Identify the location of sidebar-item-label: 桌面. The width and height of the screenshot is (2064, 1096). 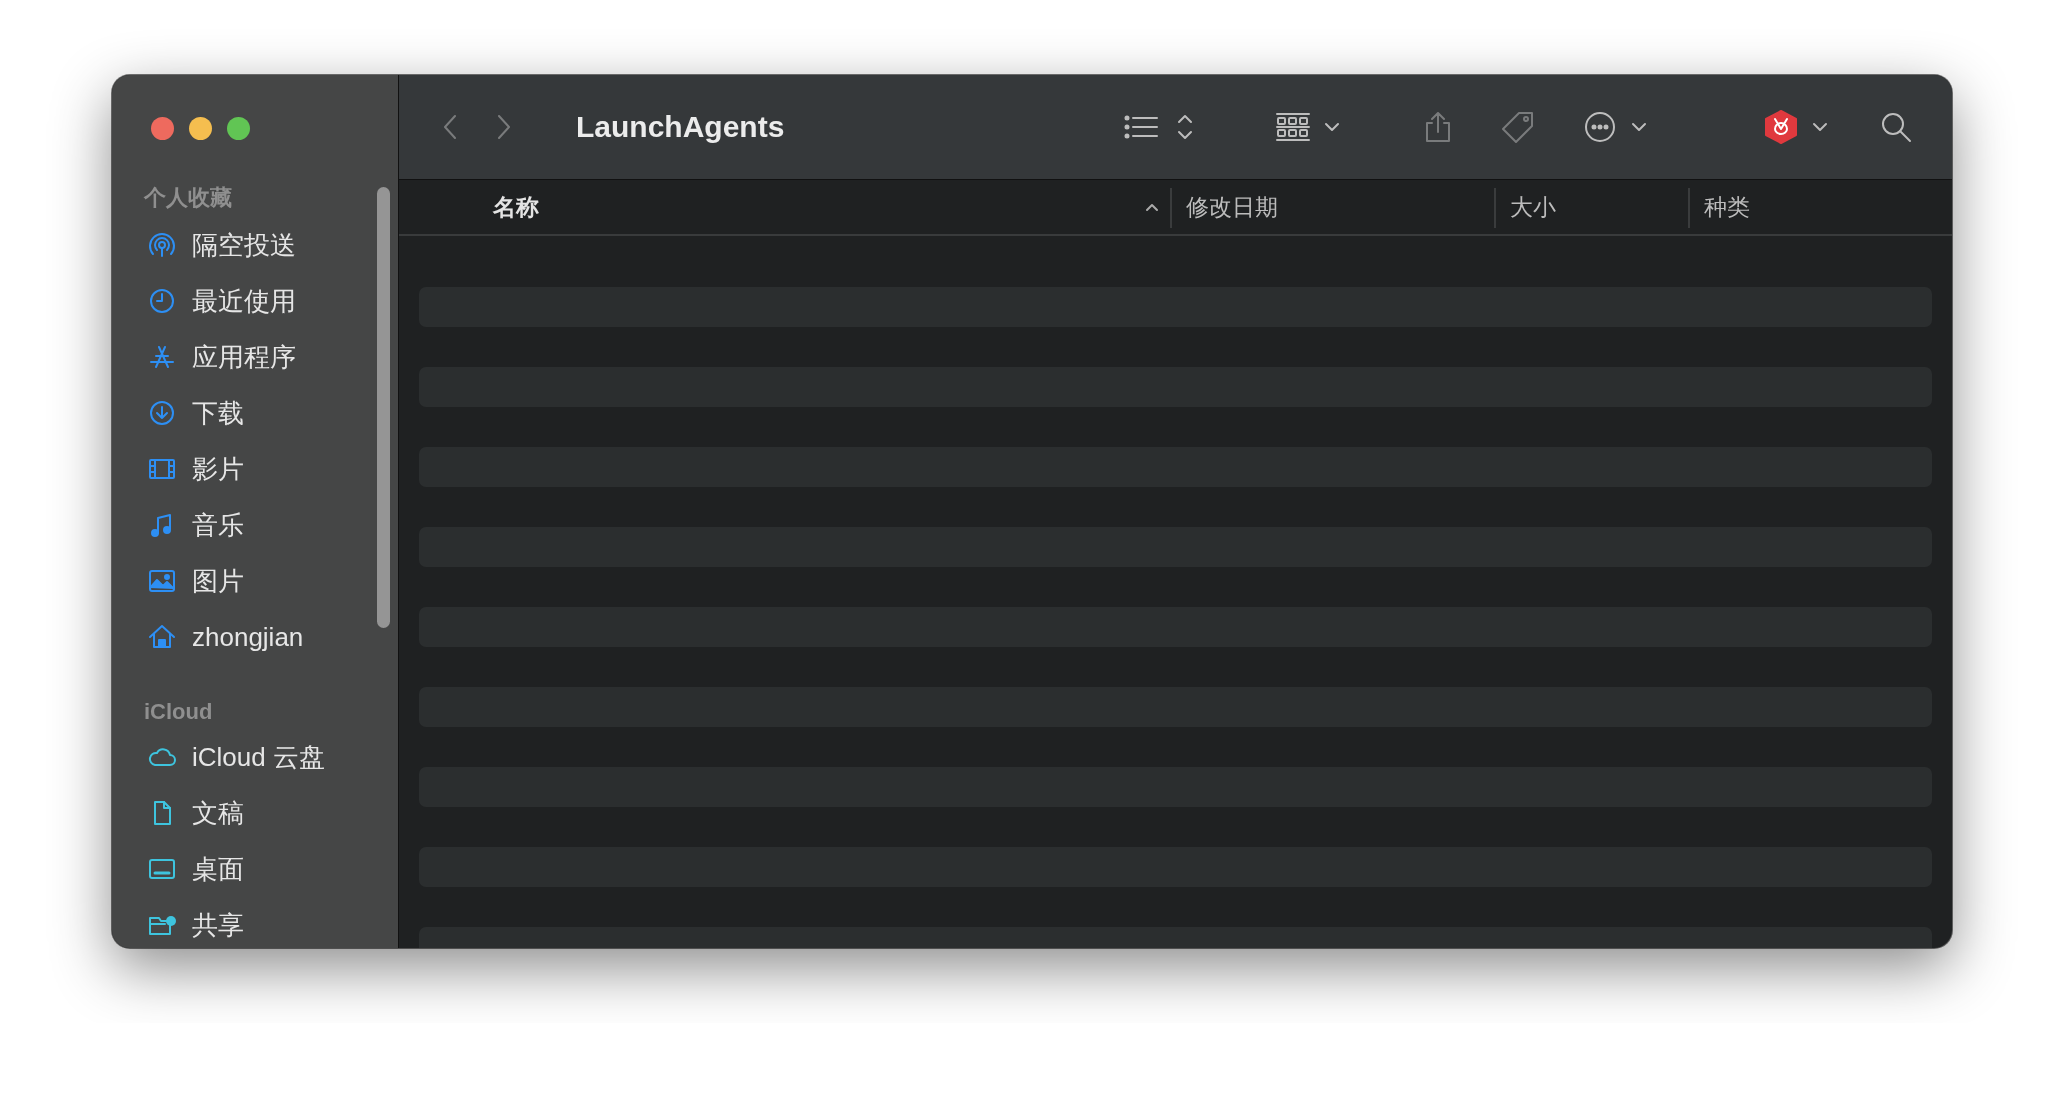
(218, 869).